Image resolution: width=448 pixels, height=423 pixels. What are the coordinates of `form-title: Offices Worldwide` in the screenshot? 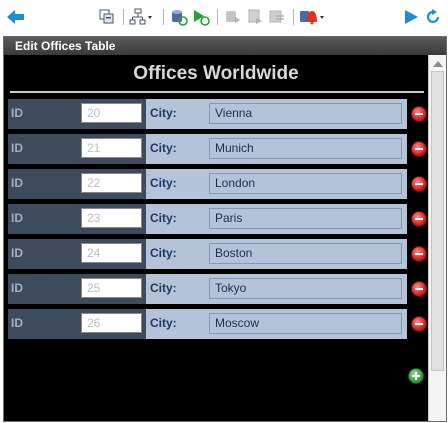 It's located at (216, 73).